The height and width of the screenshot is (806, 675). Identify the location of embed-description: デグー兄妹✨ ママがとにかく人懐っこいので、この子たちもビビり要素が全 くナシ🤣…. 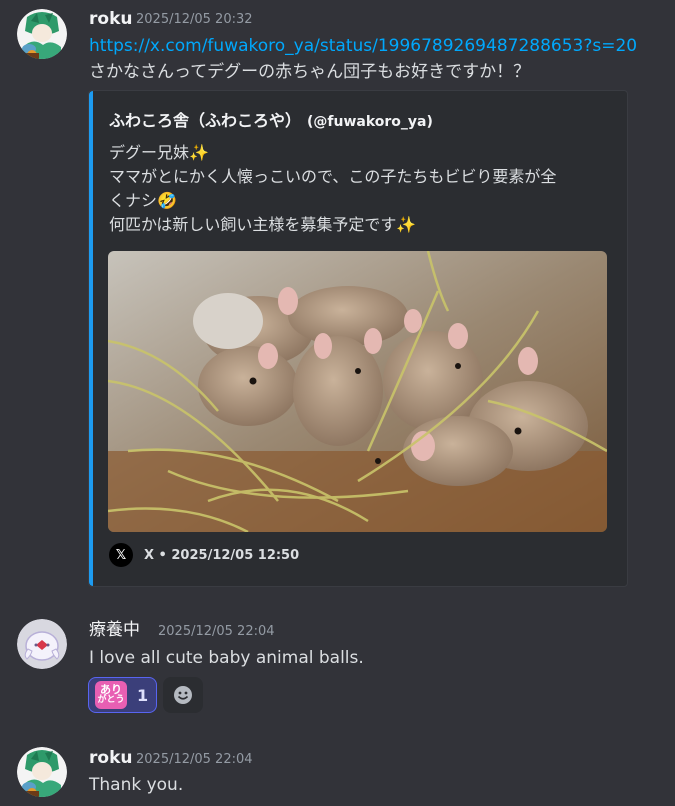
(359, 189).